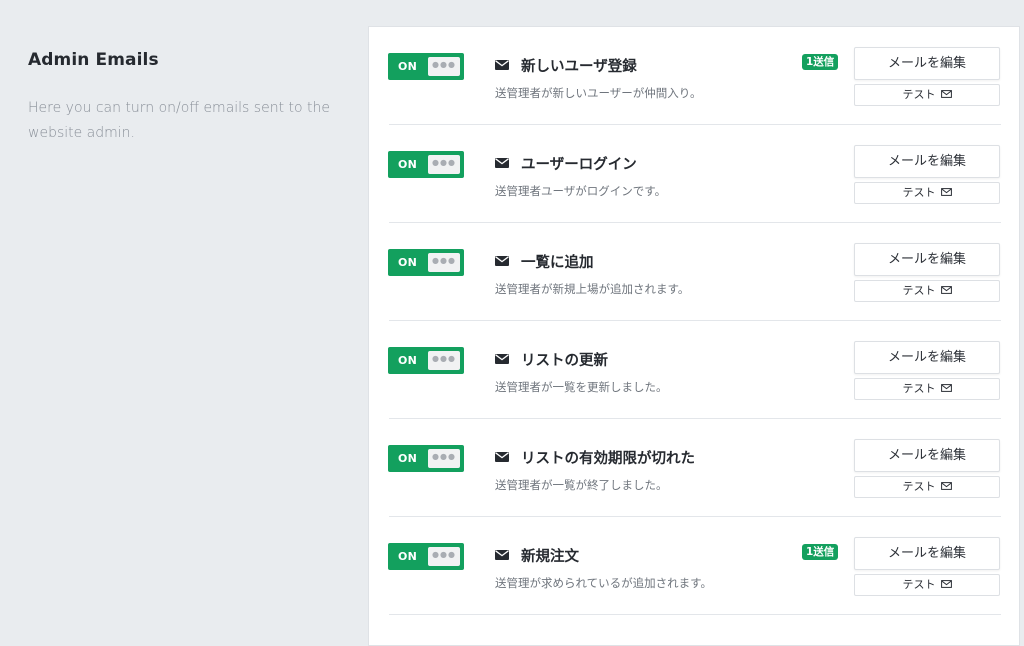 This screenshot has height=646, width=1024. I want to click on email-title: リストの更新, so click(564, 361).